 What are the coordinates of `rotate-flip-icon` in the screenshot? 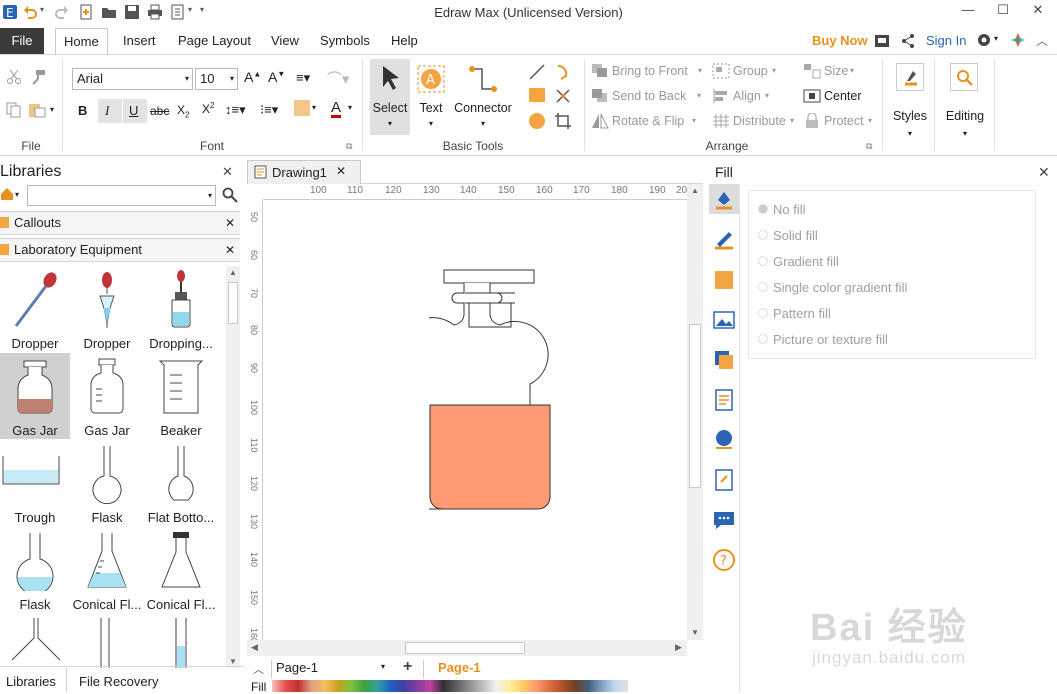 It's located at (600, 121).